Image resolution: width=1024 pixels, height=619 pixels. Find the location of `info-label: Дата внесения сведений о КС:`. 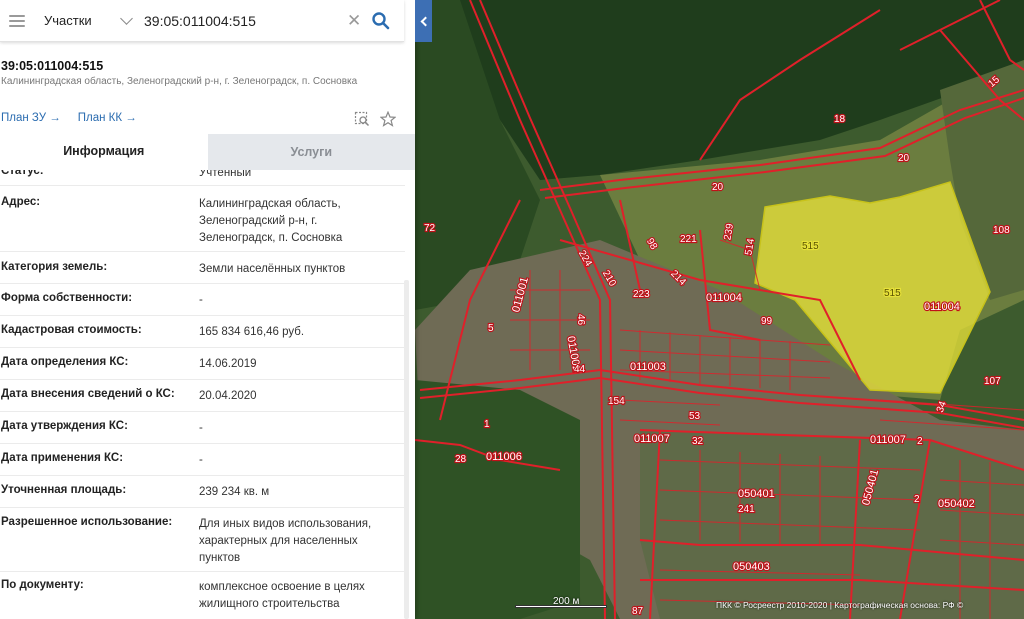

info-label: Дата внесения сведений о КС: is located at coordinates (88, 394).